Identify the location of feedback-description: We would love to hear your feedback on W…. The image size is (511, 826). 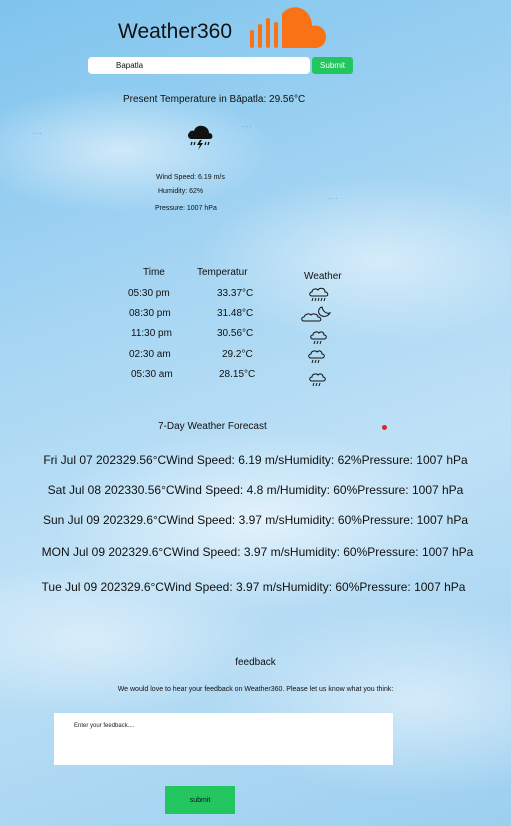
(255, 689).